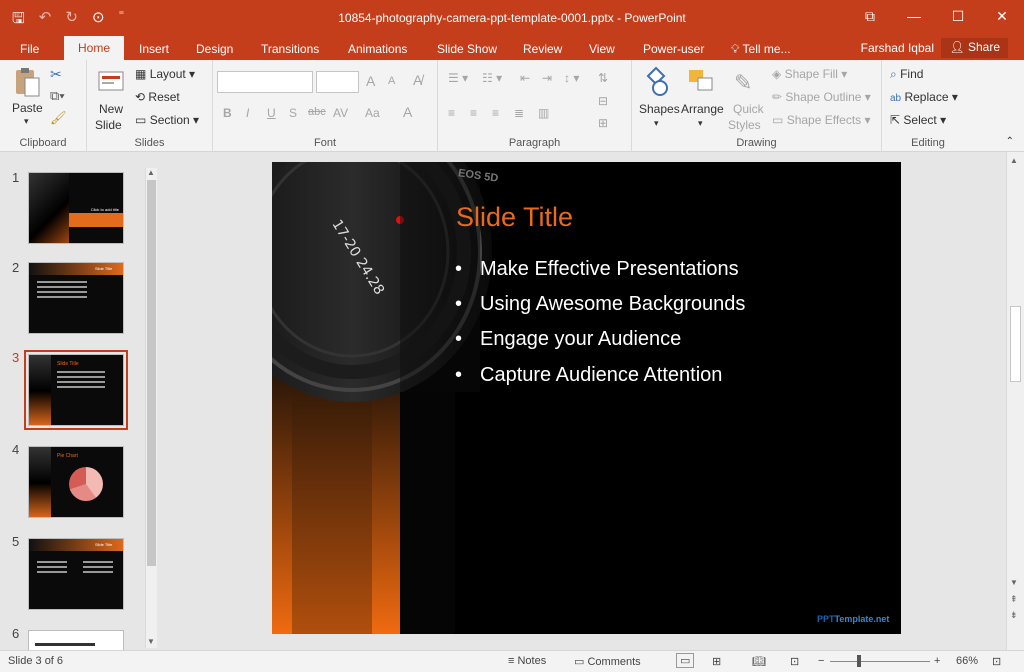 The image size is (1024, 672). I want to click on underline-button: U, so click(271, 113).